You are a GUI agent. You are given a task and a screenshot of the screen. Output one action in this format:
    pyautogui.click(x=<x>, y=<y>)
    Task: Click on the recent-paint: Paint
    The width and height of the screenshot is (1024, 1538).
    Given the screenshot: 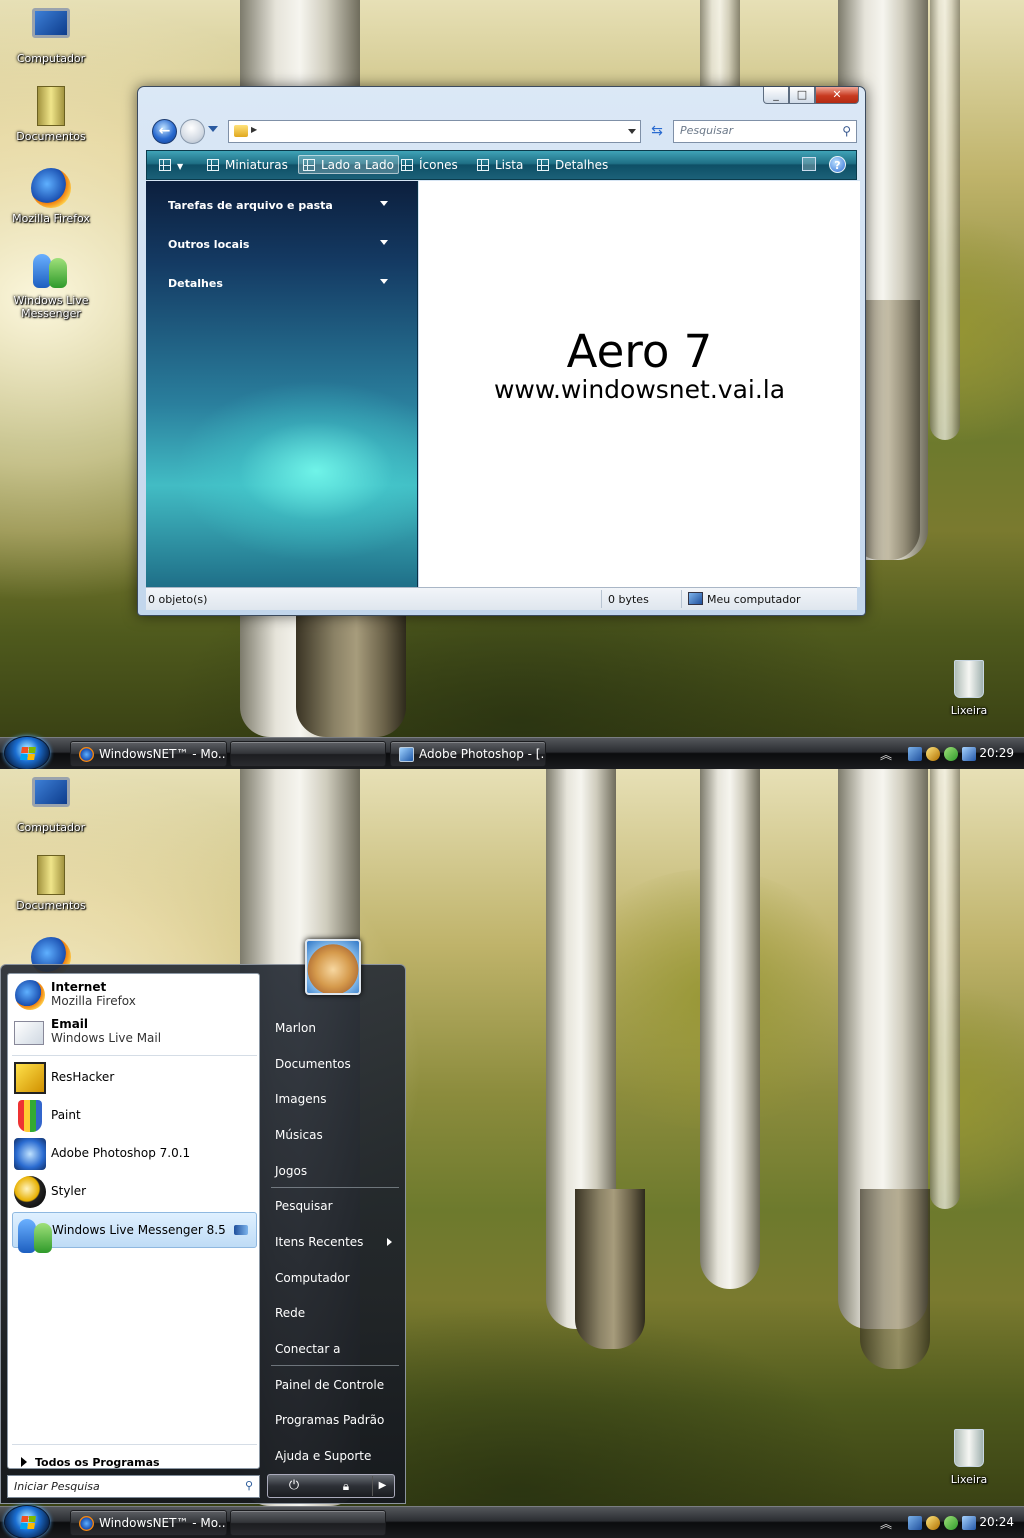 What is the action you would take?
    pyautogui.click(x=134, y=1116)
    